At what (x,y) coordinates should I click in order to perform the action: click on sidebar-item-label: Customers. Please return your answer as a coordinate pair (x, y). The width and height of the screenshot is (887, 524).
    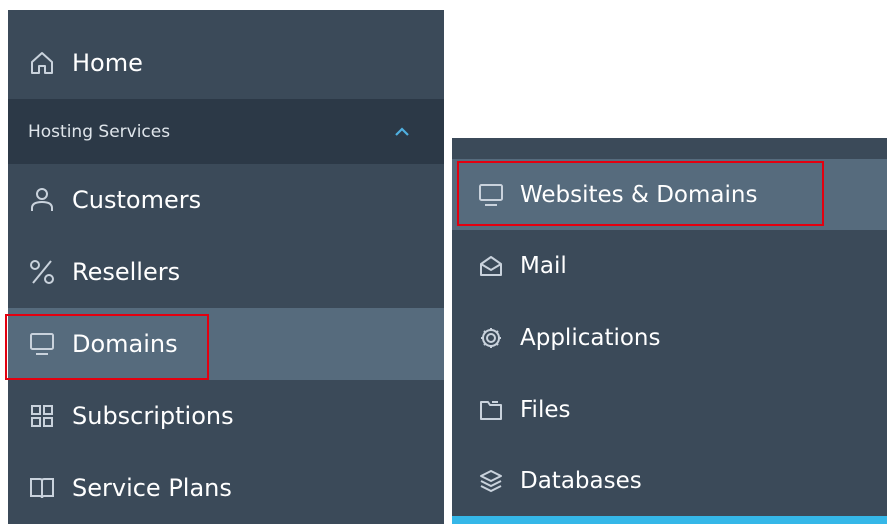
    Looking at the image, I should click on (137, 200).